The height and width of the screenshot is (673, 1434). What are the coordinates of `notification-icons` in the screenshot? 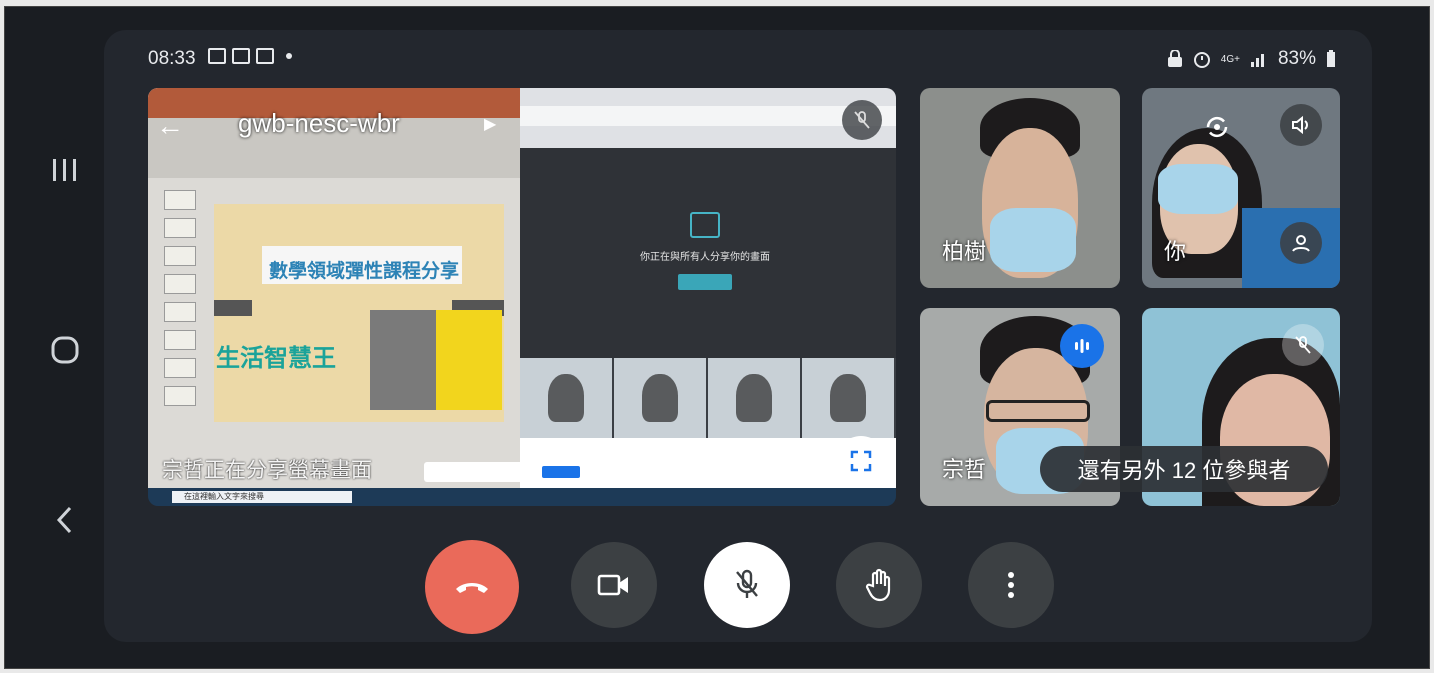 It's located at (250, 56).